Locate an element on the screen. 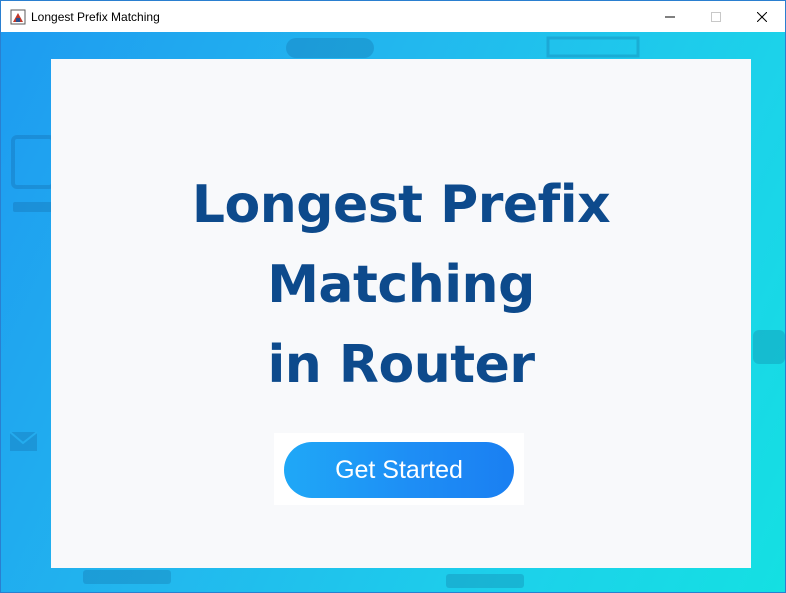 The height and width of the screenshot is (593, 786). title-line-1: Longest Prefix is located at coordinates (401, 205).